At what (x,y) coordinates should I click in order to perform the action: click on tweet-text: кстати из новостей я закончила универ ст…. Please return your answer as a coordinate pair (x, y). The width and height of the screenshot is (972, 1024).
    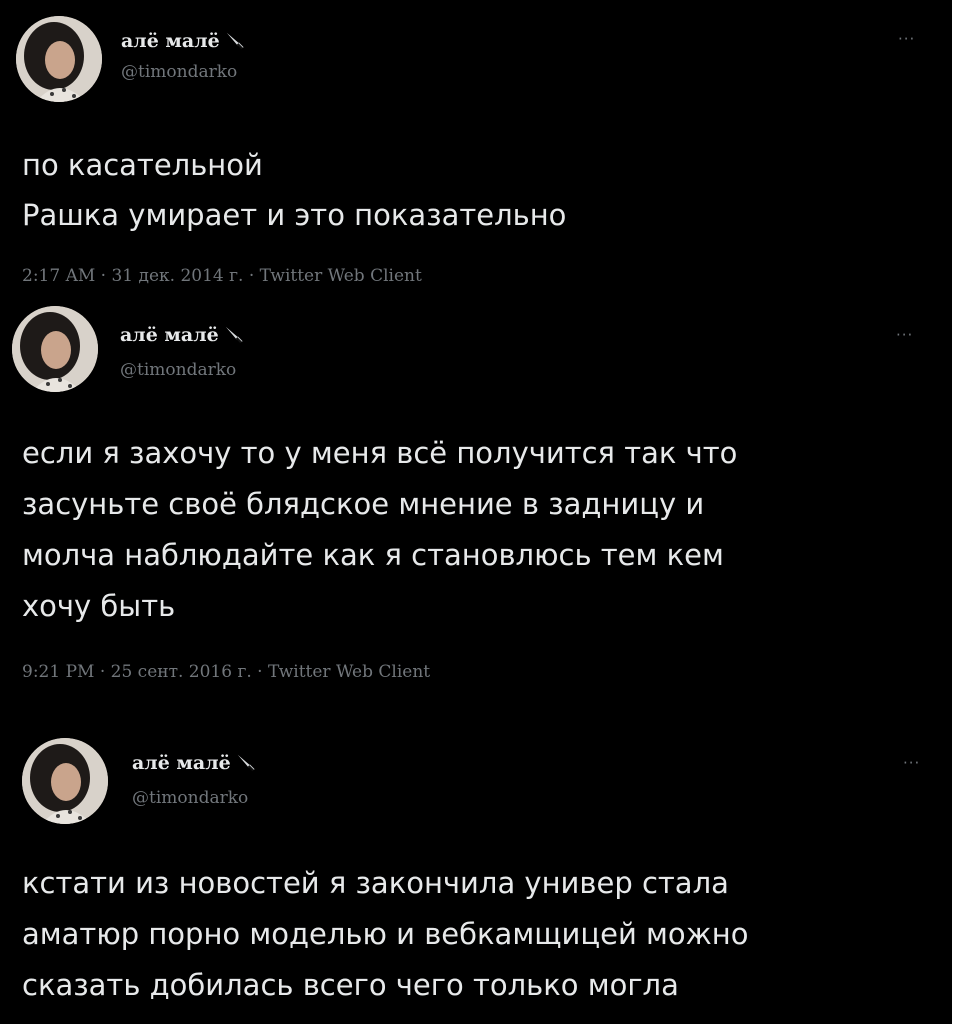
    Looking at the image, I should click on (385, 934).